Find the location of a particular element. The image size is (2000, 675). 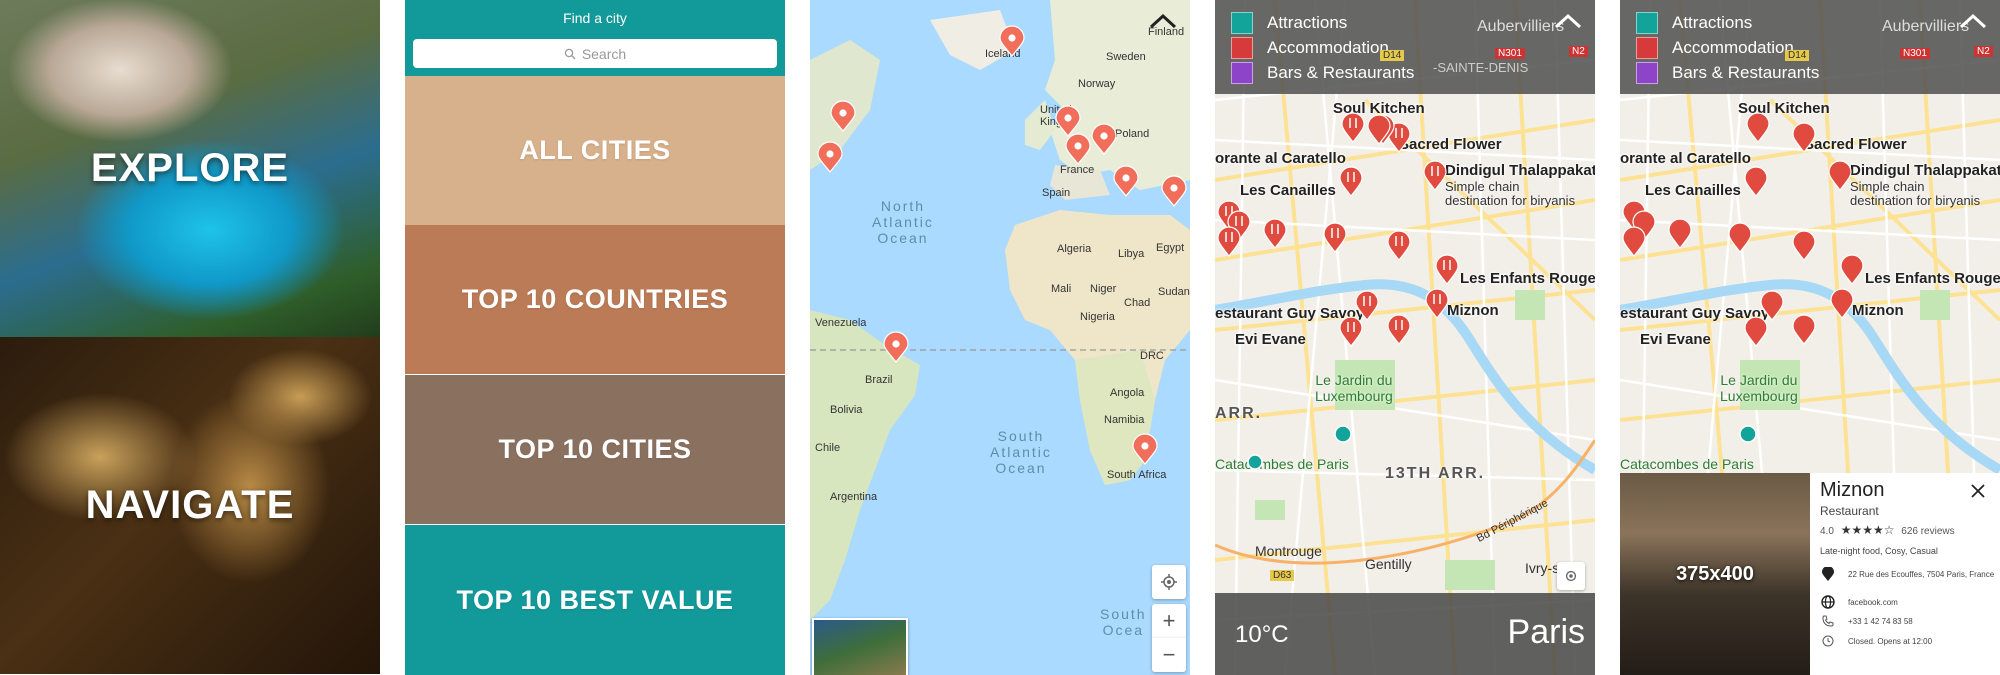

area-label: Aubervilliers is located at coordinates (1926, 26).